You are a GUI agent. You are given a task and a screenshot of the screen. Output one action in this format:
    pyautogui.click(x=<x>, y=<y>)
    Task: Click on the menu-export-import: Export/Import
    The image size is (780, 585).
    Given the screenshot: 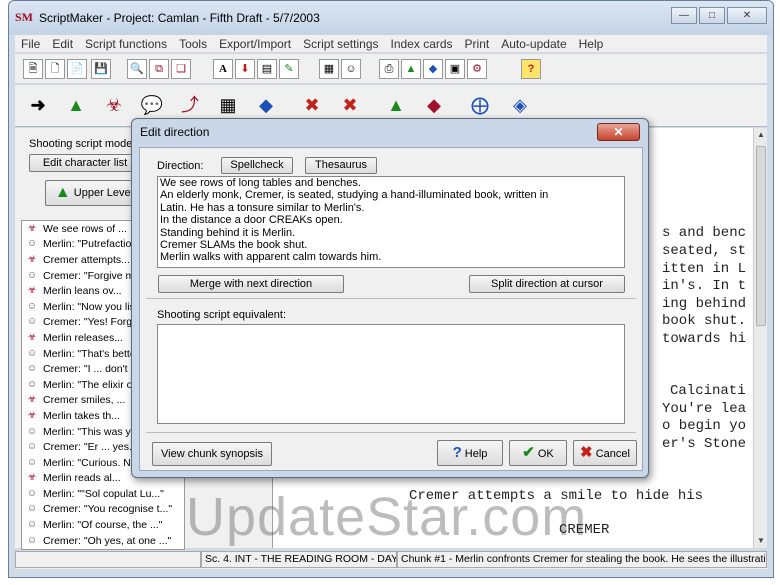 What is the action you would take?
    pyautogui.click(x=255, y=44)
    